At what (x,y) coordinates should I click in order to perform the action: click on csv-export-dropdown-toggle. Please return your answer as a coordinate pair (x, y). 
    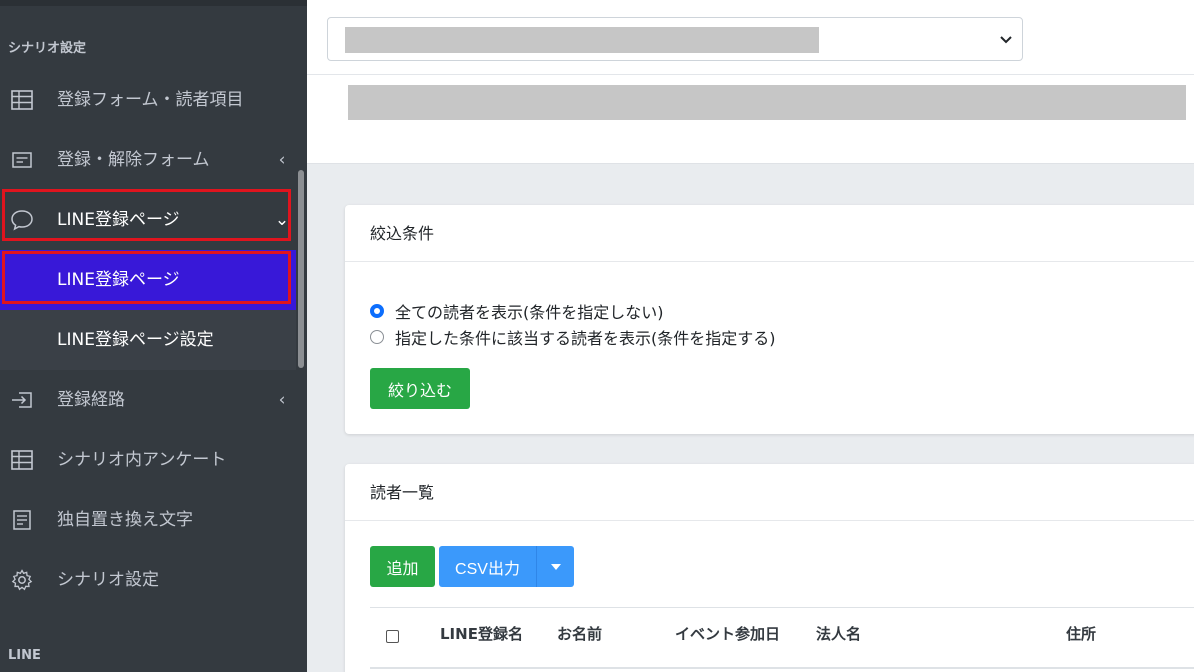
    Looking at the image, I should click on (555, 566).